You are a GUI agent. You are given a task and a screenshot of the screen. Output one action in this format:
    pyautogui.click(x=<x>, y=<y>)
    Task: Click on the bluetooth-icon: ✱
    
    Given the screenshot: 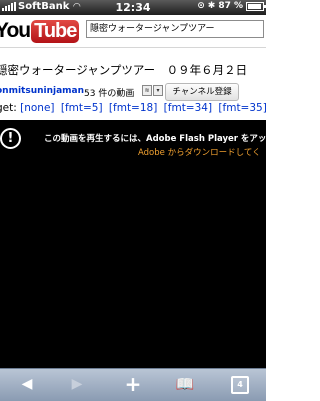 What is the action you would take?
    pyautogui.click(x=211, y=6)
    